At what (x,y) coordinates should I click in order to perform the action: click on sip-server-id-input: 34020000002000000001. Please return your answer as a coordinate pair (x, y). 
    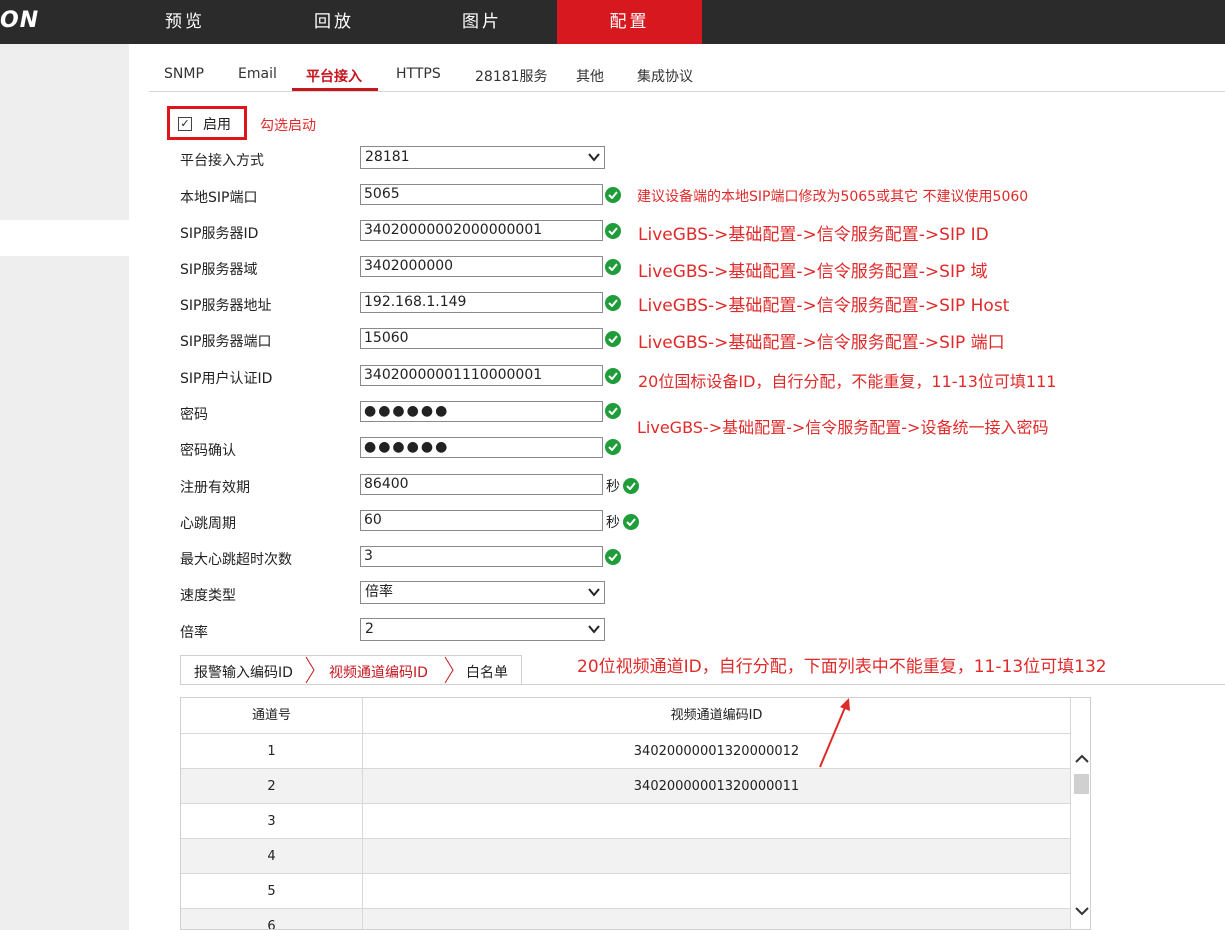
    Looking at the image, I should click on (481, 230).